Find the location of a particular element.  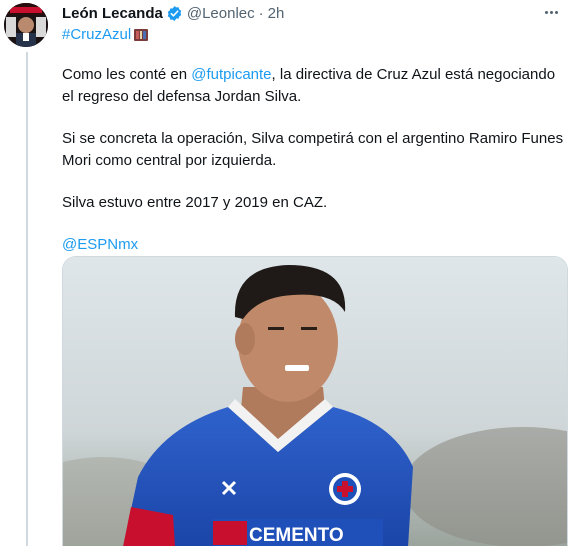

jersey-sponsor-text: CEMENTO is located at coordinates (296, 535).